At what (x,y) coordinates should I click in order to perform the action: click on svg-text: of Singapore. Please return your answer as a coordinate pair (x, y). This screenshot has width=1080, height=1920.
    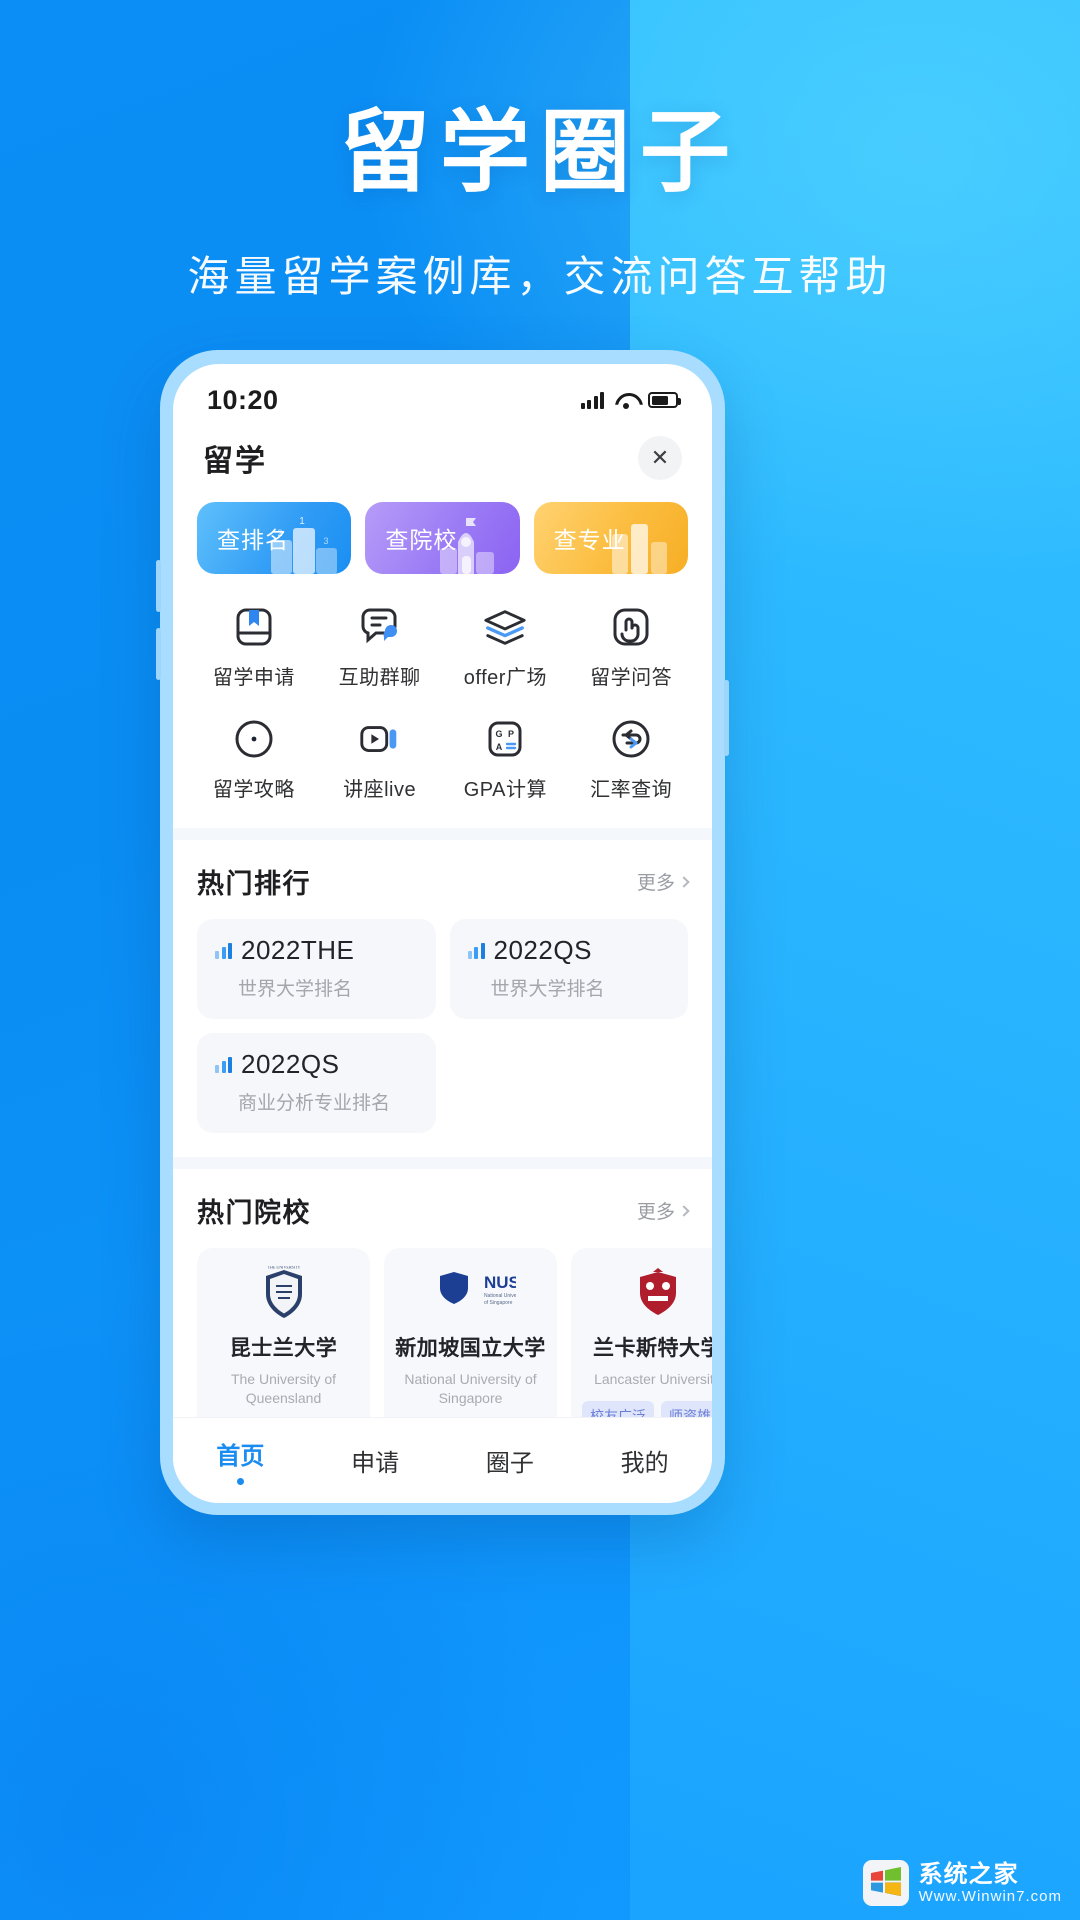
    Looking at the image, I should click on (498, 1303).